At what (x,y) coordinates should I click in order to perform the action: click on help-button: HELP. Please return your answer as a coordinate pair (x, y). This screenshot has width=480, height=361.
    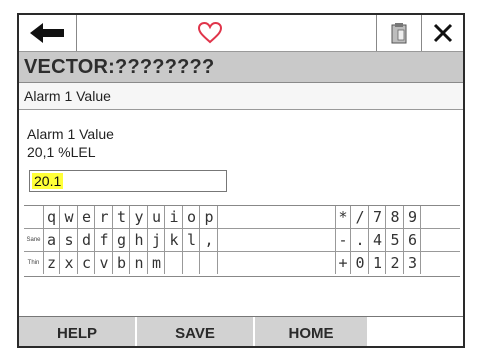
    Looking at the image, I should click on (78, 331).